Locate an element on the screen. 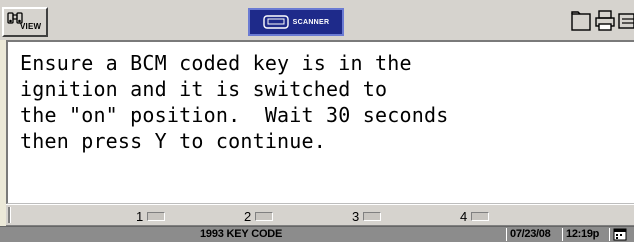 The width and height of the screenshot is (634, 242). status-title: 1993 KEY CODE is located at coordinates (241, 234).